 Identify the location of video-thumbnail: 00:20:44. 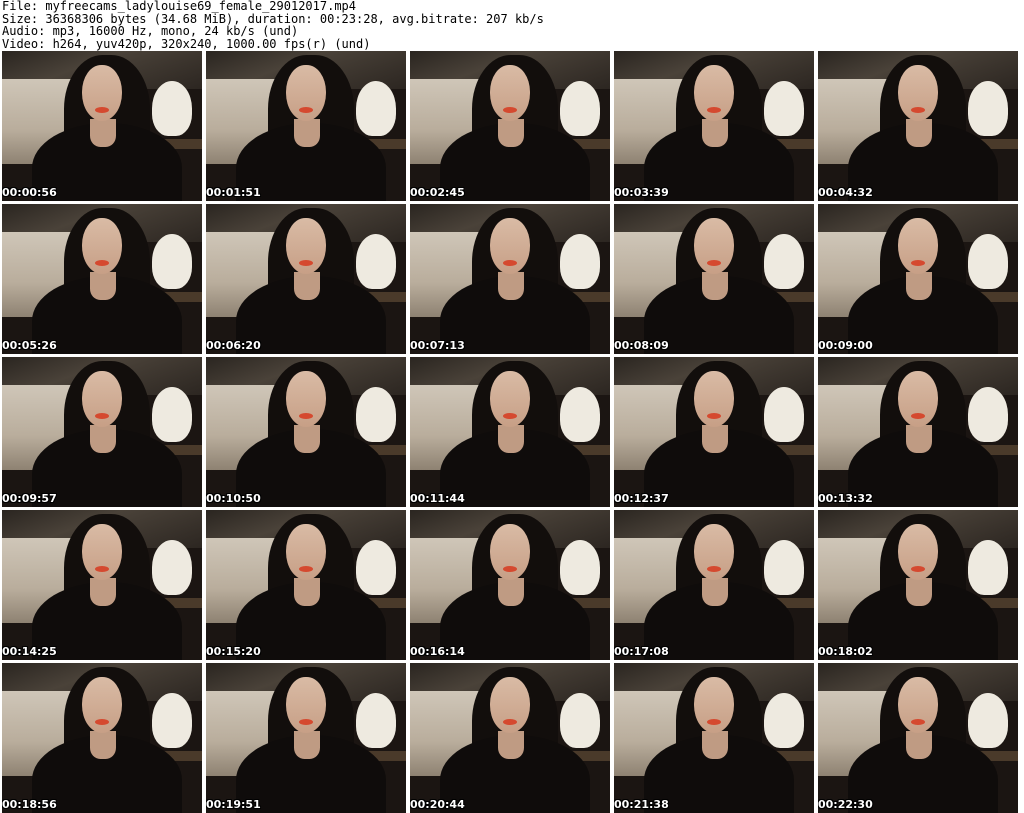
(510, 738).